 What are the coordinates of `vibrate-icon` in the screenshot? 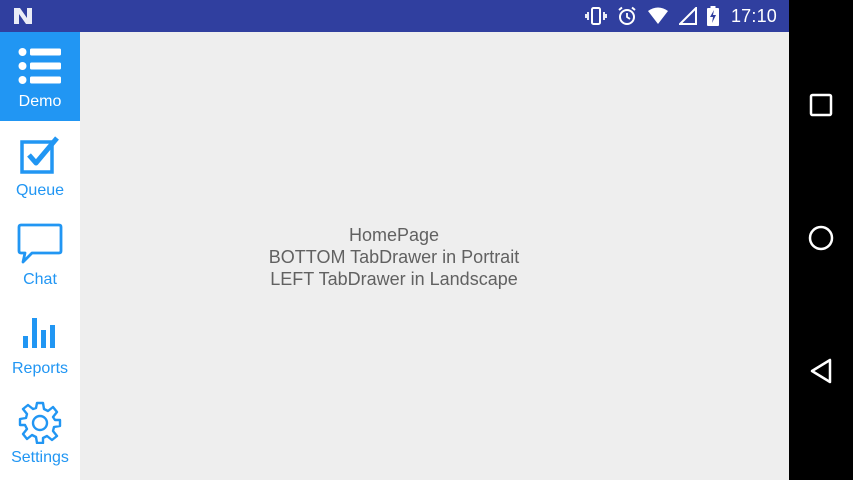 It's located at (596, 16).